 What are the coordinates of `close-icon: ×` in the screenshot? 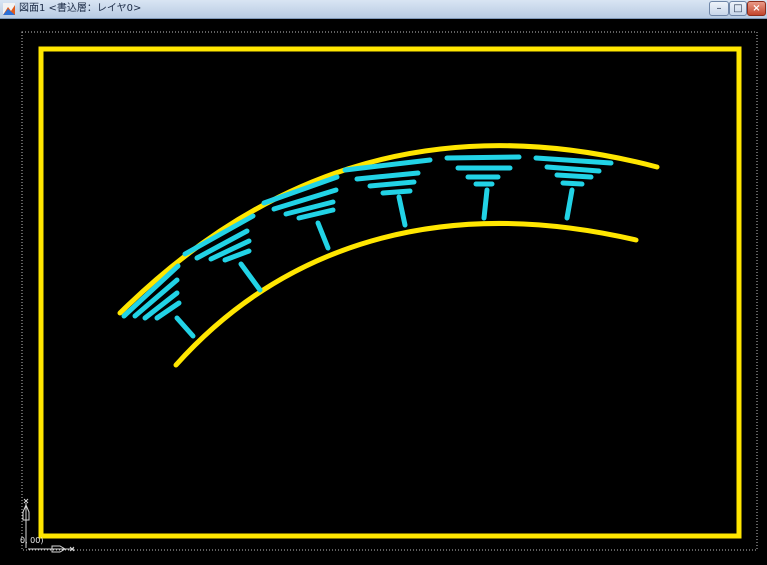 It's located at (756, 8).